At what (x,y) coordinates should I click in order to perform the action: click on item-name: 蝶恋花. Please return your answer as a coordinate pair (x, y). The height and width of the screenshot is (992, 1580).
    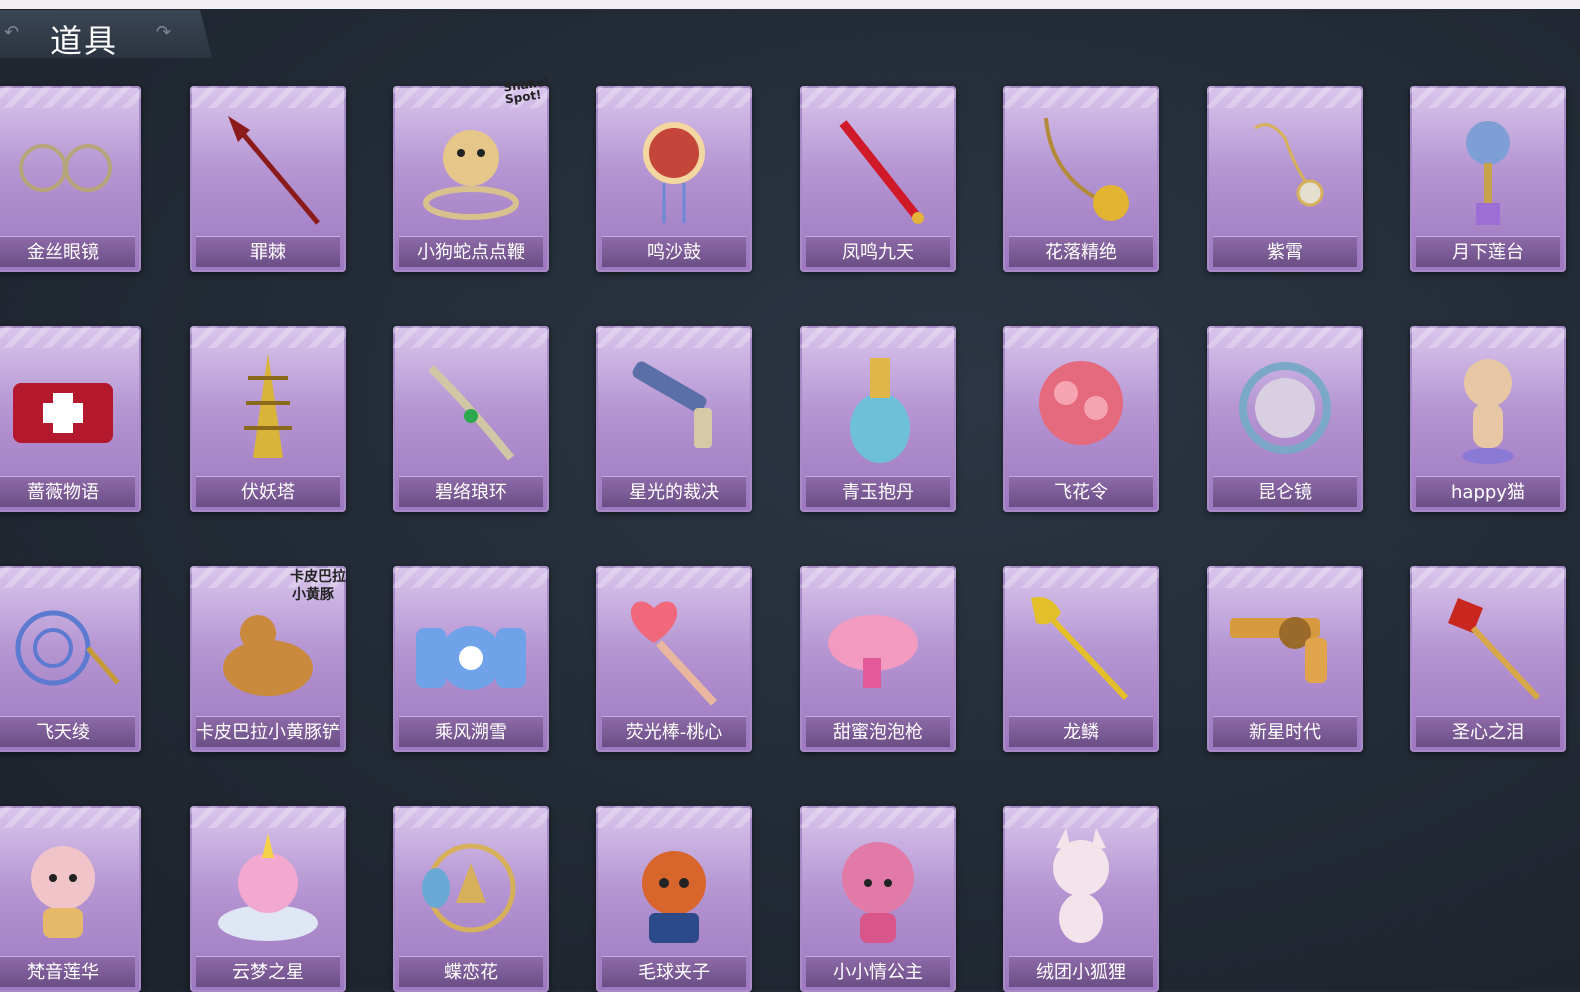
    Looking at the image, I should click on (471, 972).